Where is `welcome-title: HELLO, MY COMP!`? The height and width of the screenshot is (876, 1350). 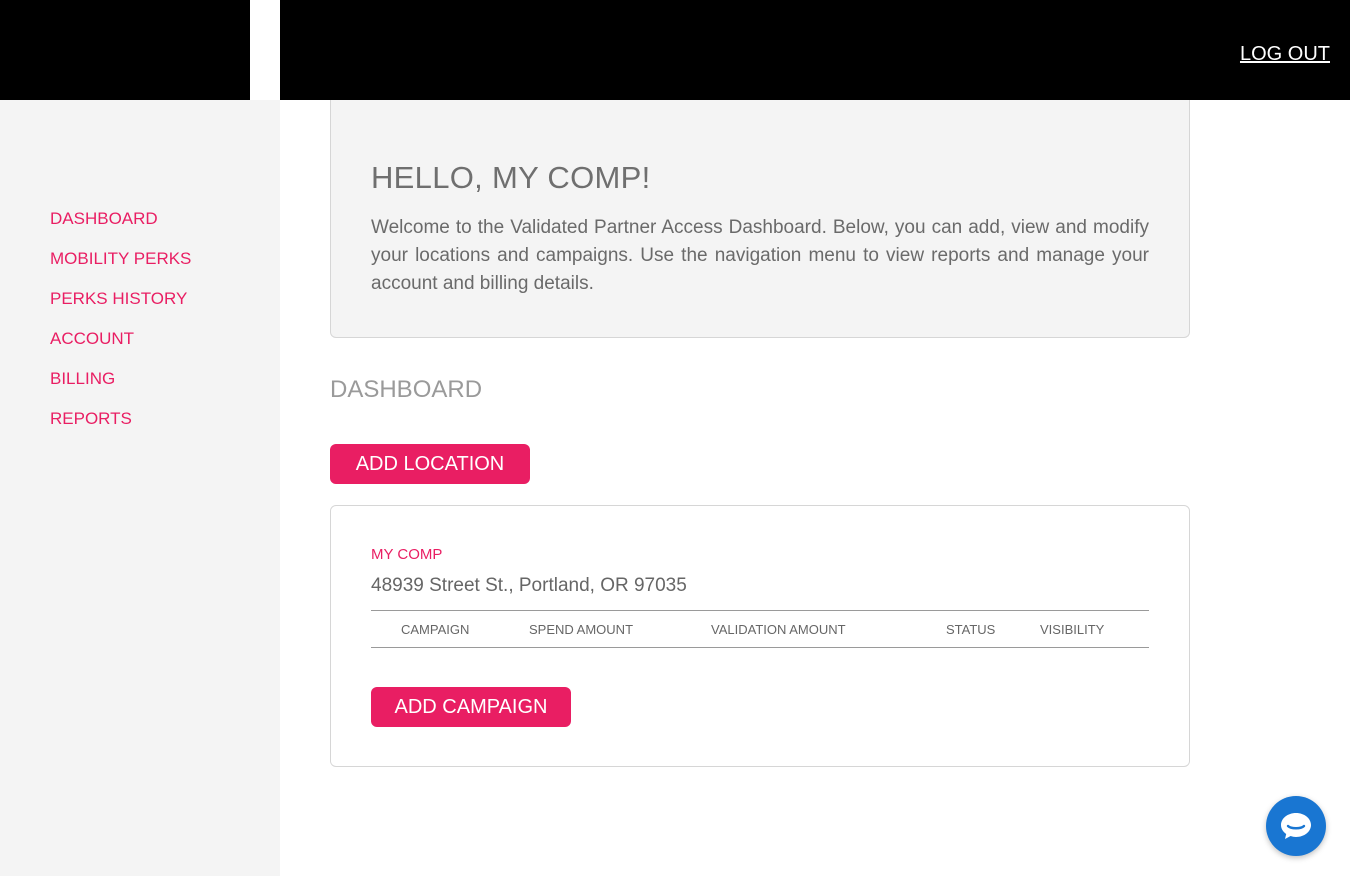
welcome-title: HELLO, MY COMP! is located at coordinates (511, 177).